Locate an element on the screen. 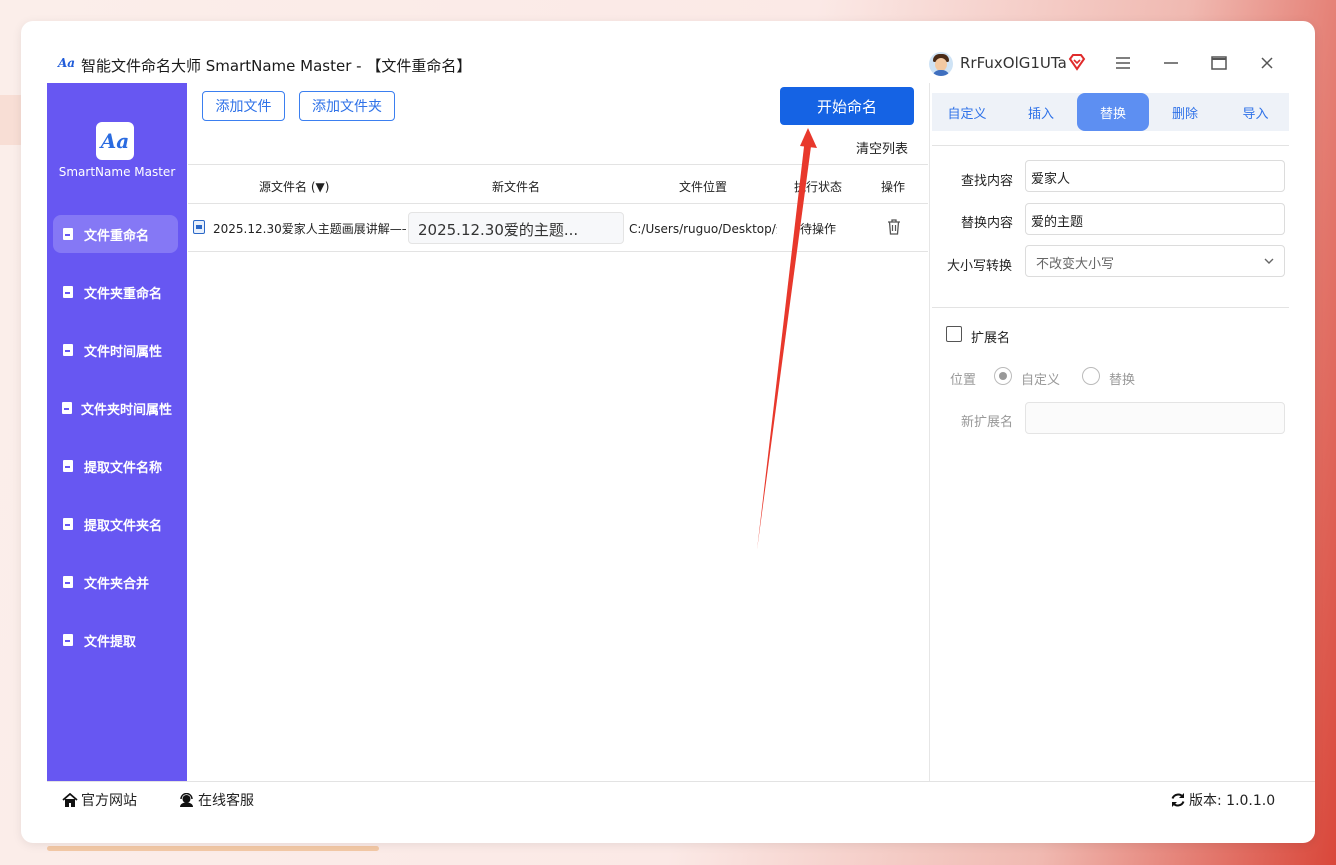 This screenshot has width=1336, height=865. replace-label: 替换内容 is located at coordinates (987, 223).